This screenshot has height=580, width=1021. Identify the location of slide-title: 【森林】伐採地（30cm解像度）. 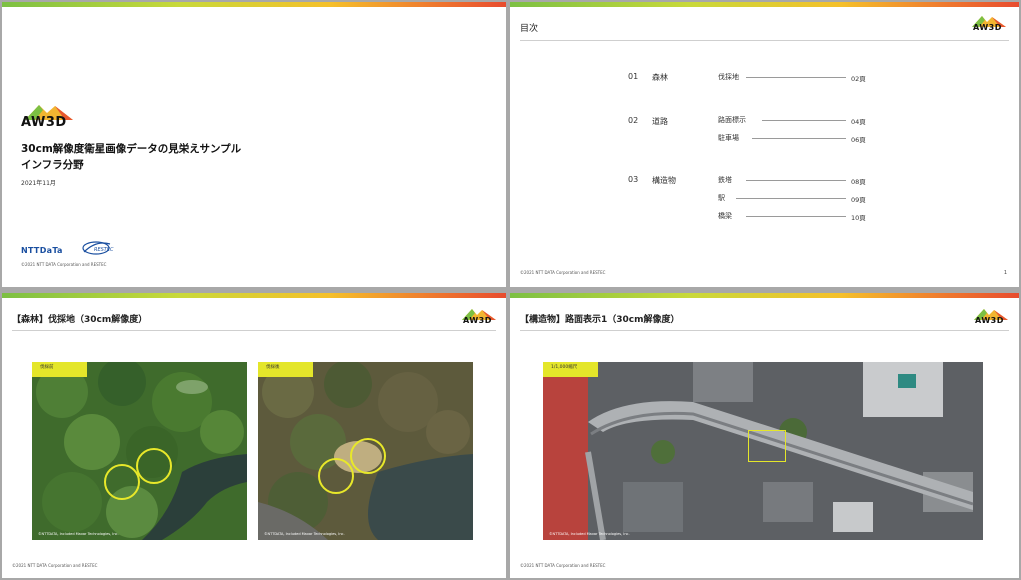
(80, 320).